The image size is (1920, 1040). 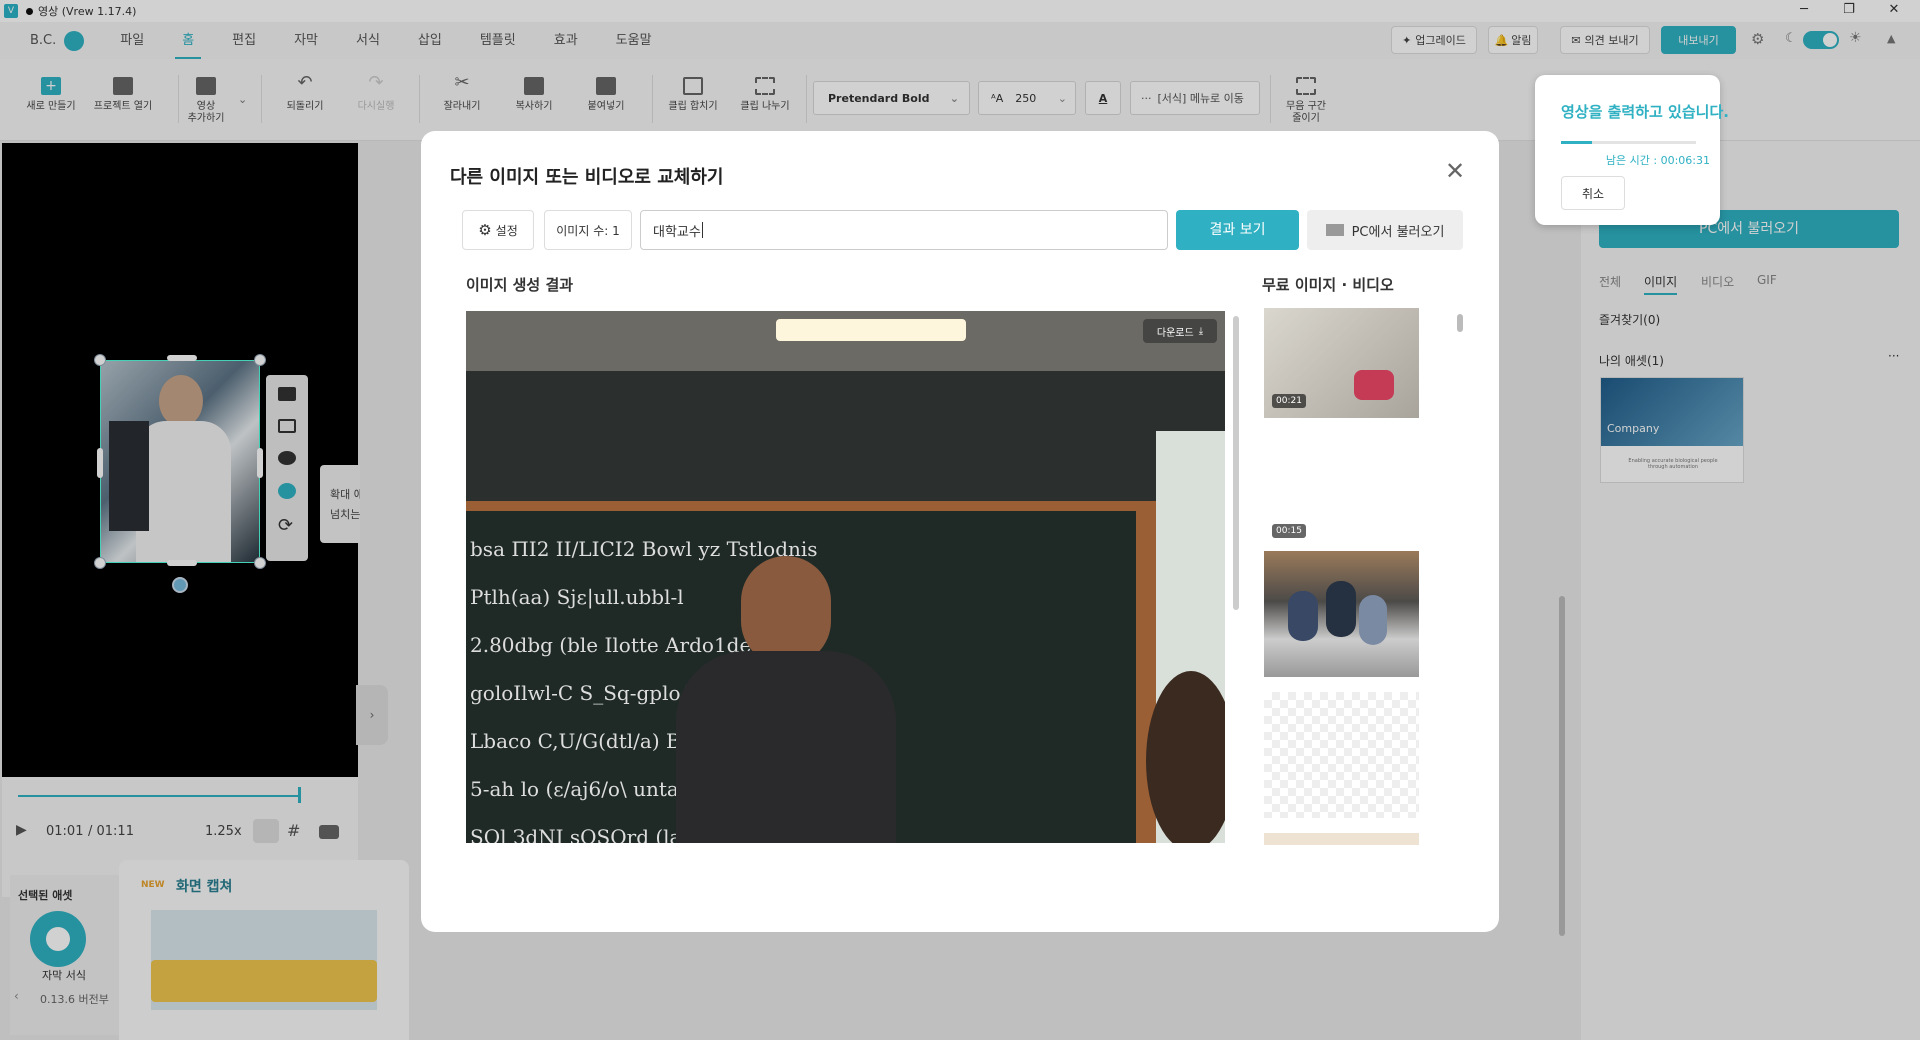 What do you see at coordinates (1341, 489) in the screenshot?
I see `free-media-thumb: 00:15` at bounding box center [1341, 489].